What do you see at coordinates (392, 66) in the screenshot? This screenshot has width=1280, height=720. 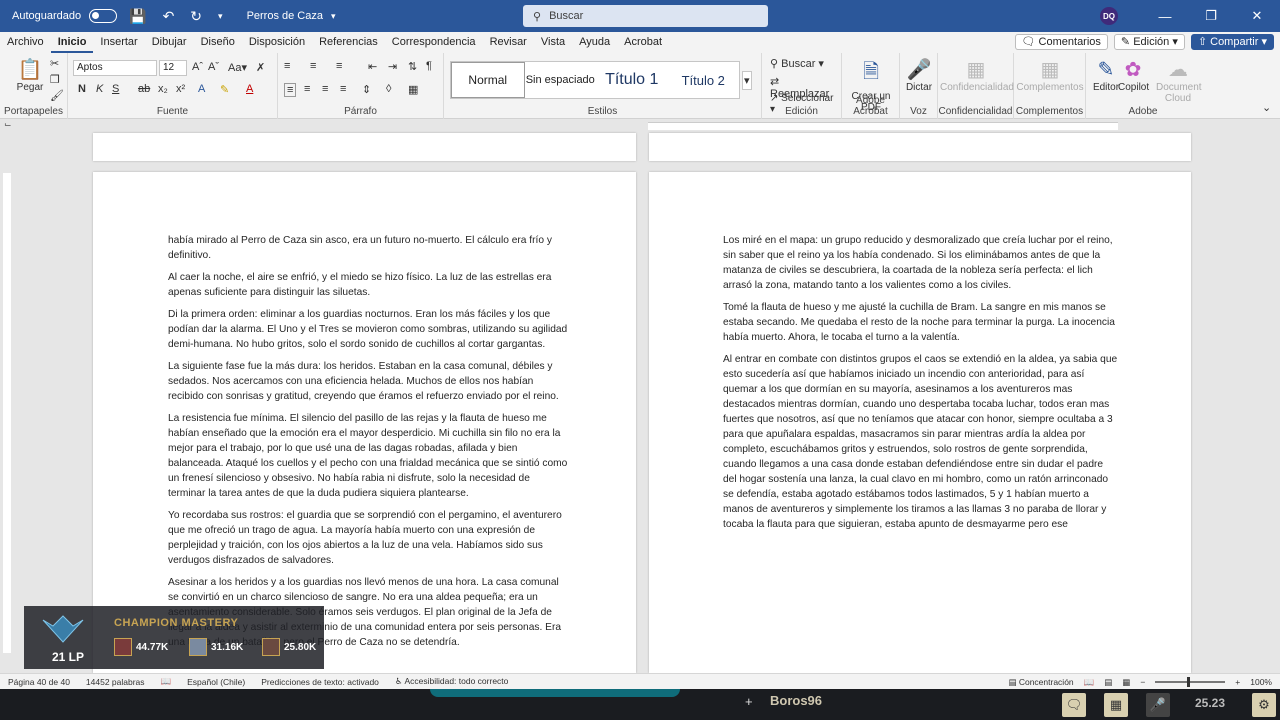 I see `increase-indent-icon: ⇥` at bounding box center [392, 66].